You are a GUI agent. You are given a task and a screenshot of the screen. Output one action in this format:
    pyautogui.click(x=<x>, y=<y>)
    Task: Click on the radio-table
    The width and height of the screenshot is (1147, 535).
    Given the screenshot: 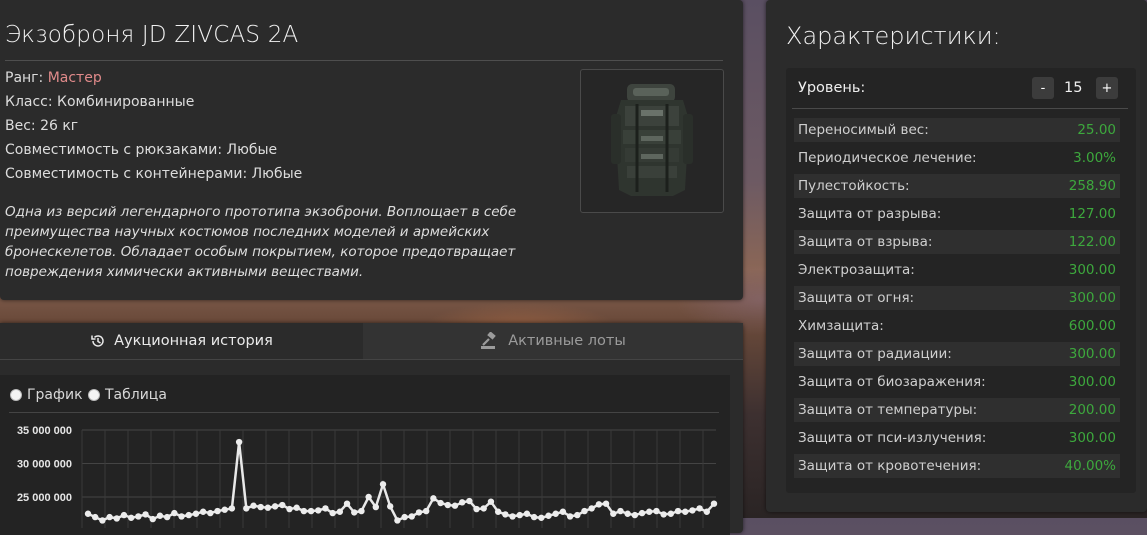 What is the action you would take?
    pyautogui.click(x=94, y=395)
    